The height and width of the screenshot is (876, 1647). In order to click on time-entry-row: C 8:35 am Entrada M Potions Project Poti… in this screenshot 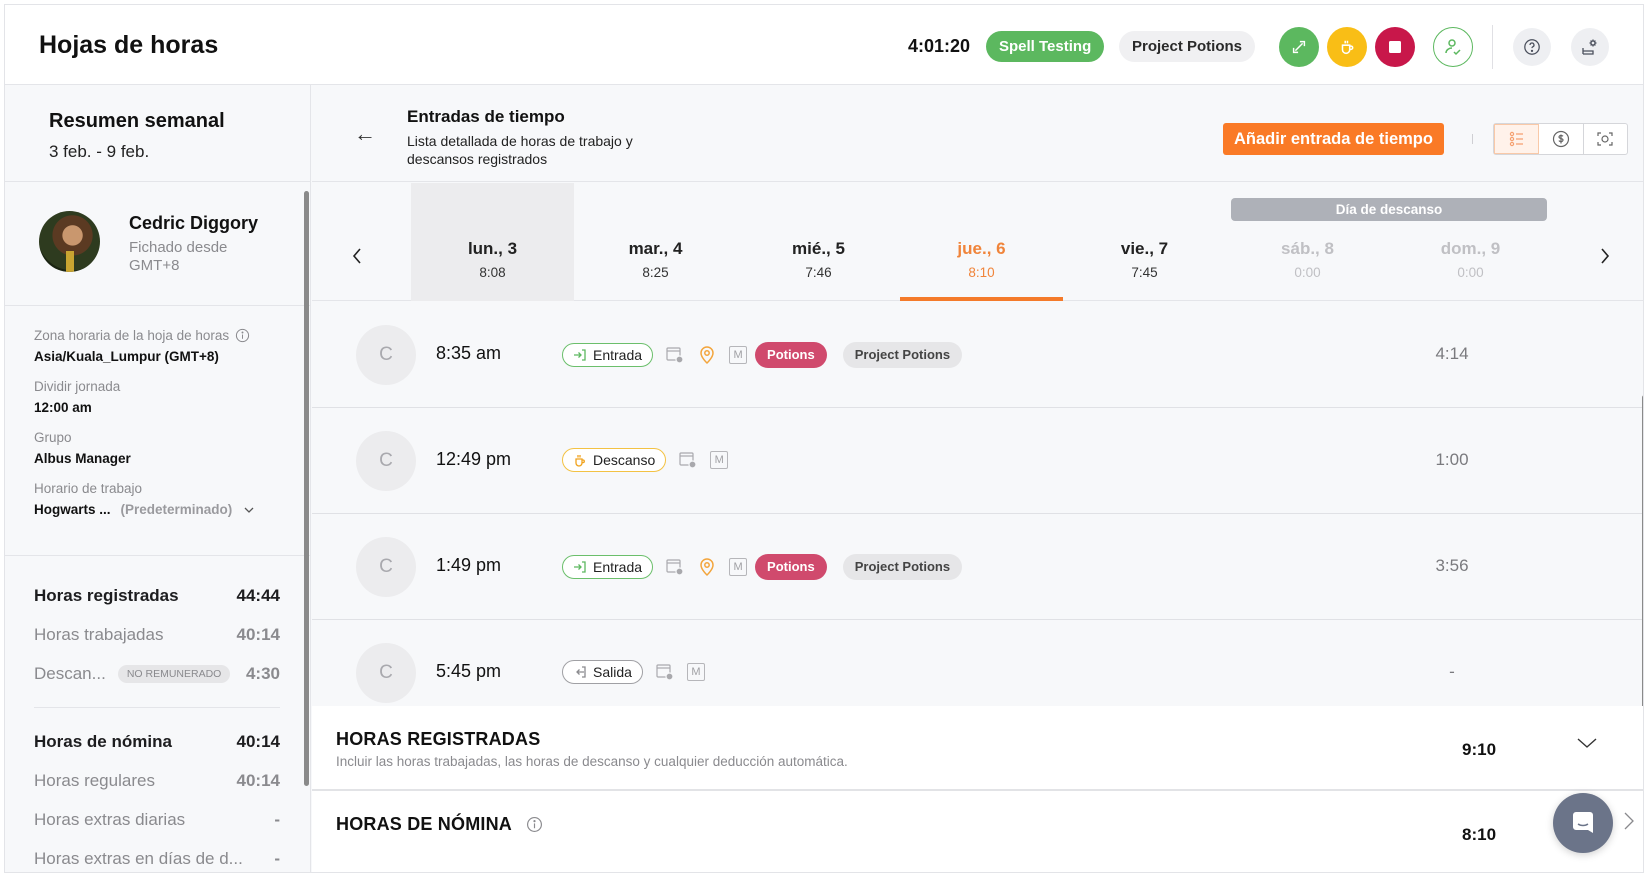, I will do `click(977, 355)`.